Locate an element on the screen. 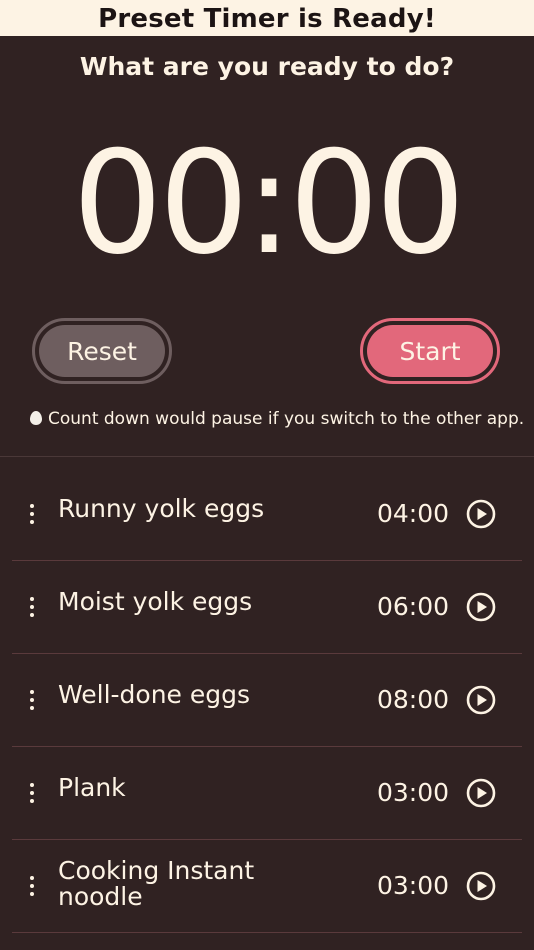  preset-row: Runny yolk eggs 04:00 is located at coordinates (267, 514).